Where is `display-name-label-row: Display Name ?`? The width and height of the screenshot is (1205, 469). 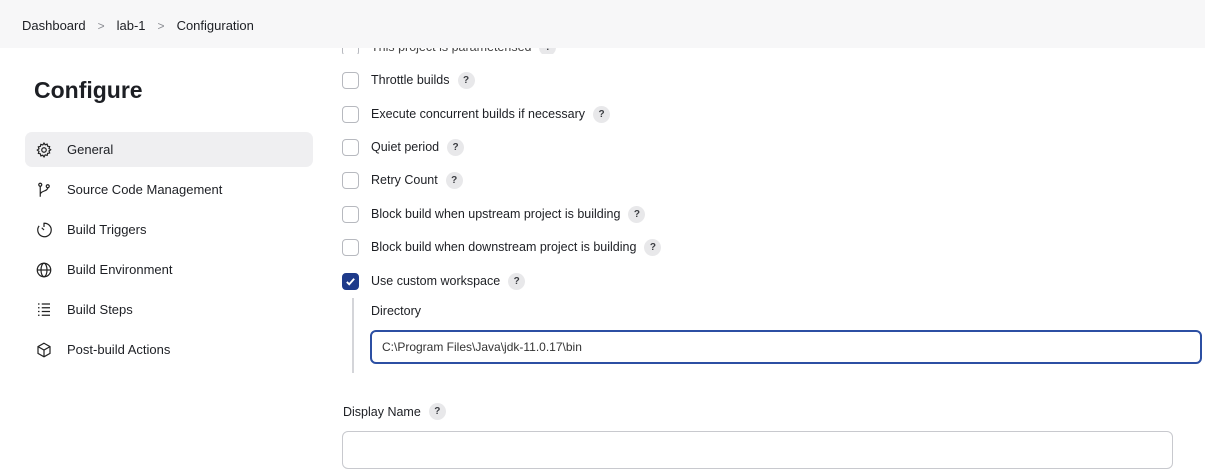 display-name-label-row: Display Name ? is located at coordinates (394, 411).